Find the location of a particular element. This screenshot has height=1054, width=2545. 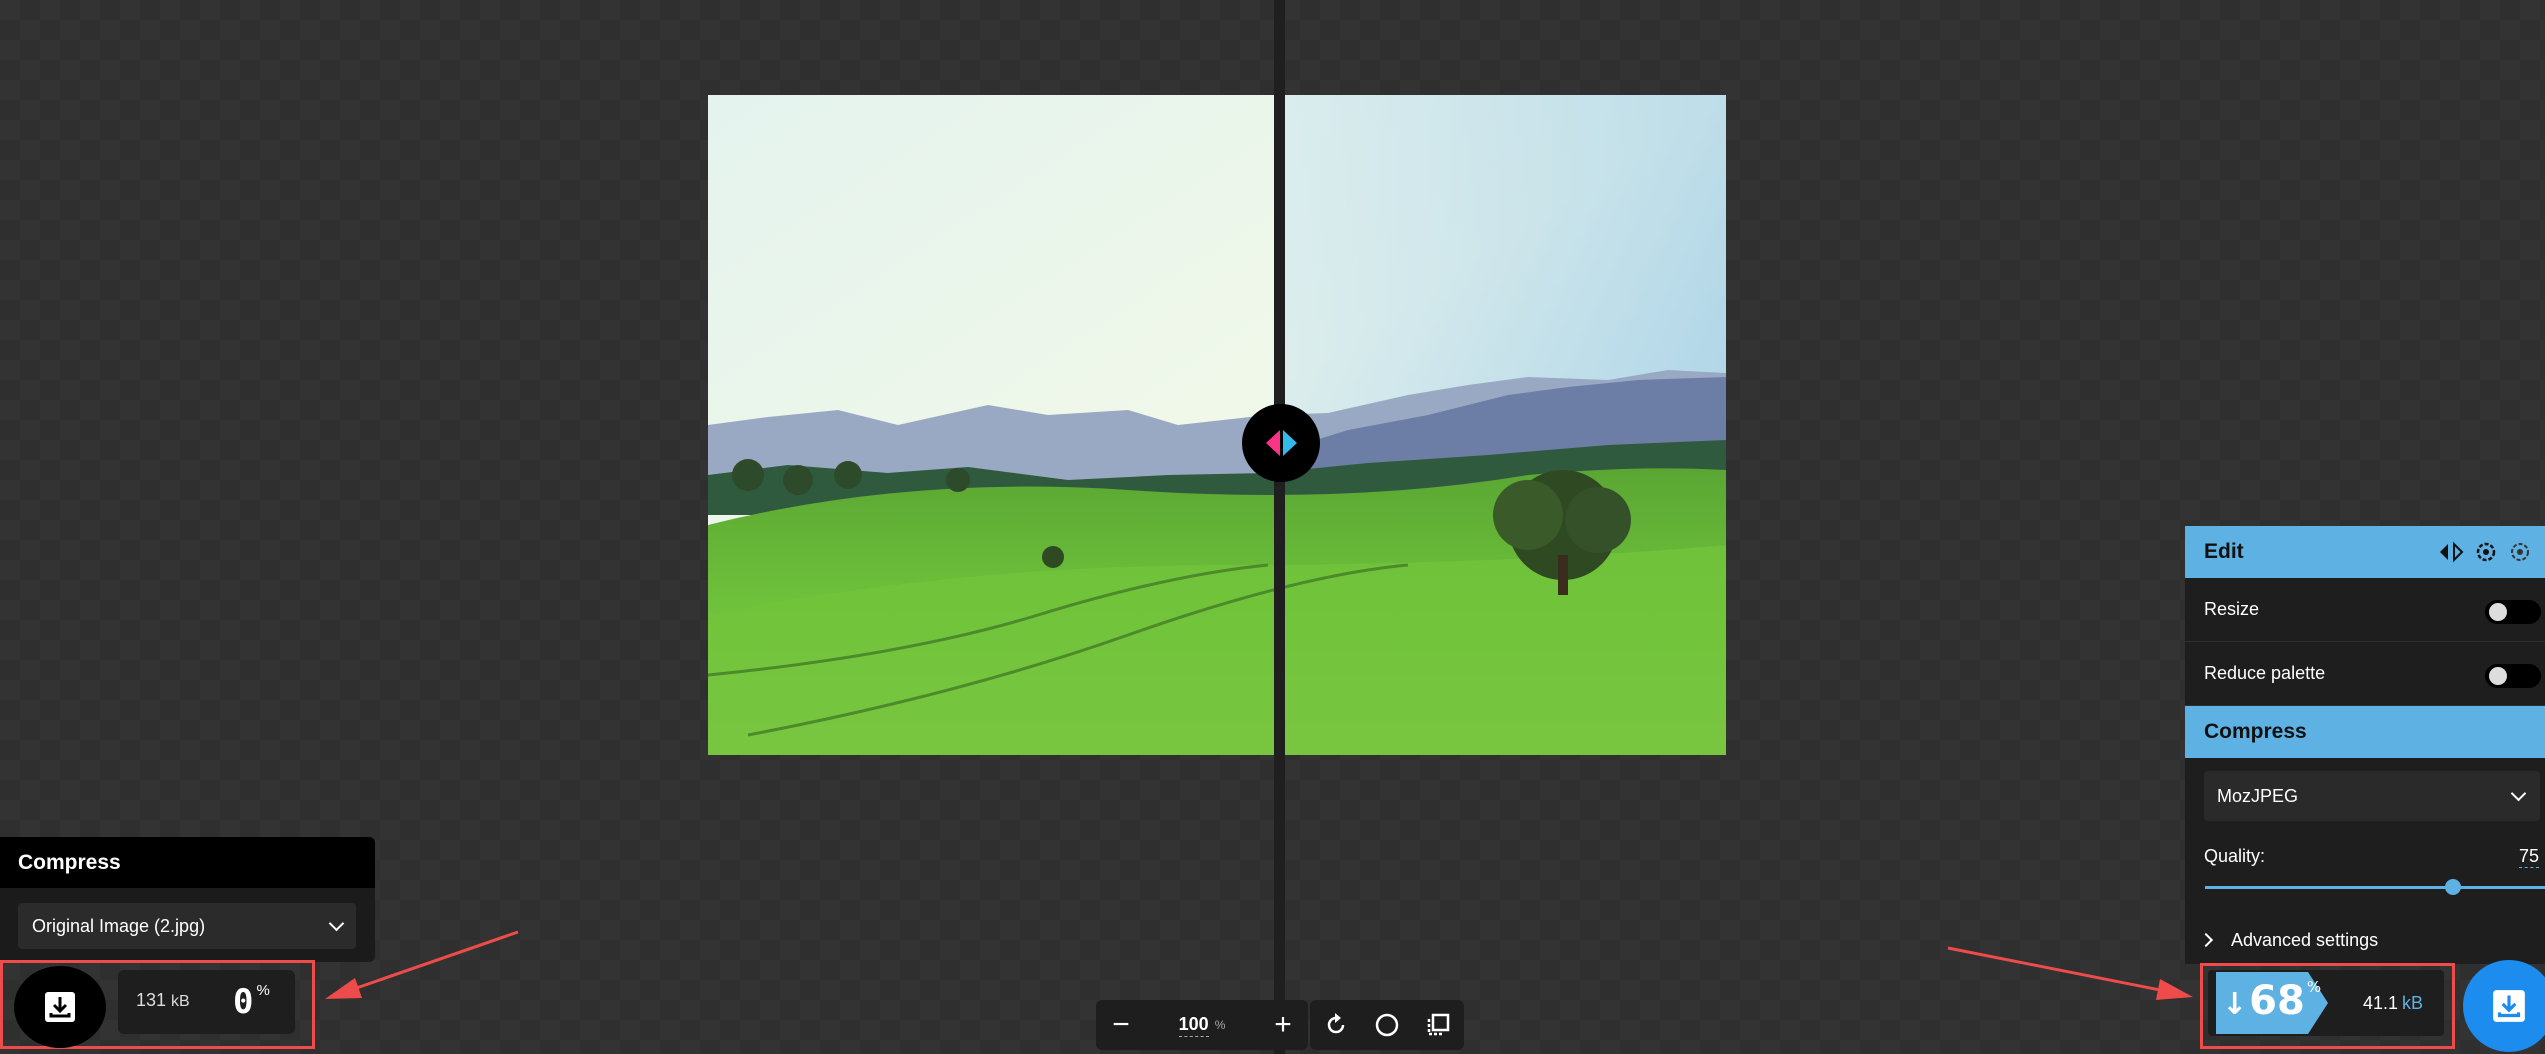

left-percent-sign: % is located at coordinates (263, 990).